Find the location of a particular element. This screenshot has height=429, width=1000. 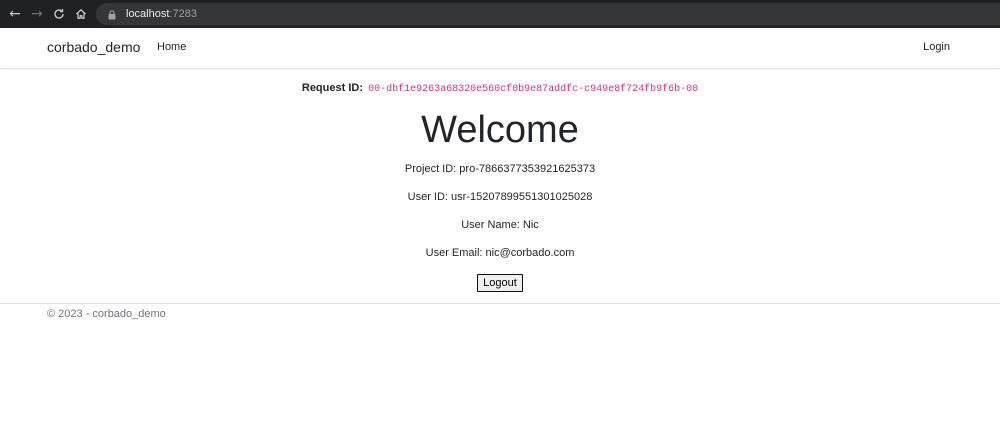

page-title: Welcome is located at coordinates (500, 130).